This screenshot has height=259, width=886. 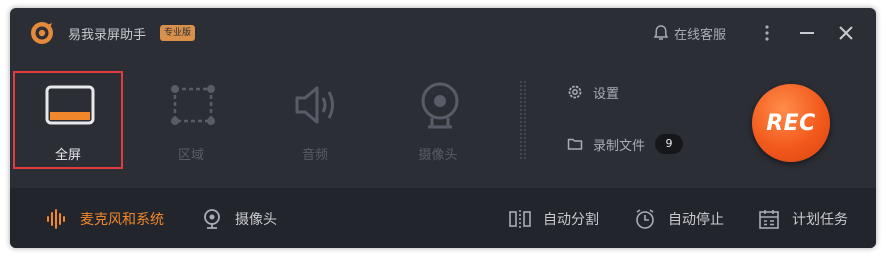 I want to click on online-support-label: 在线客服, so click(x=700, y=35).